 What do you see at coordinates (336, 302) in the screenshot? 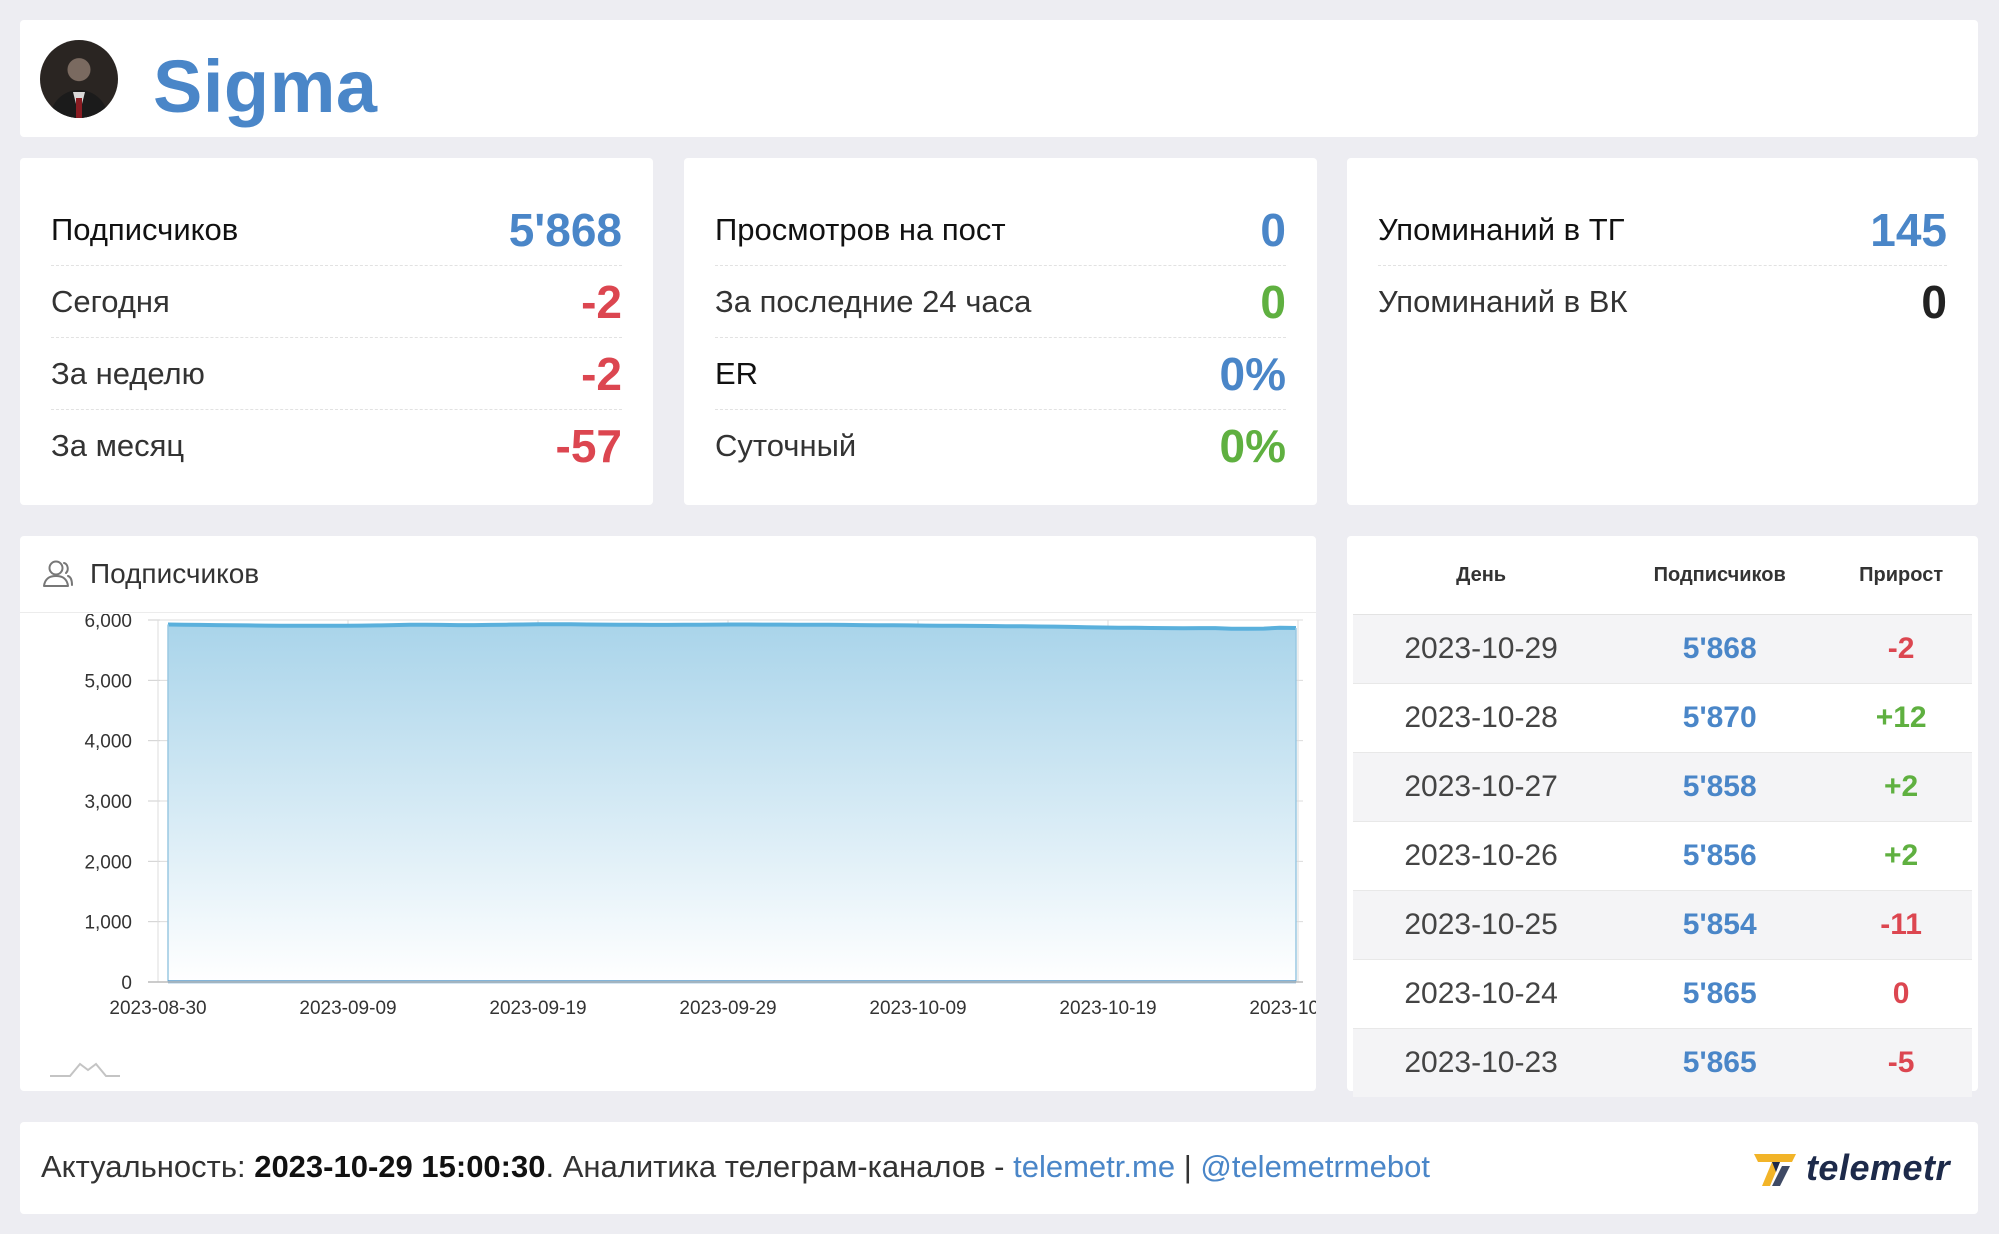
I see `stat-row-today: Сегодня -2` at bounding box center [336, 302].